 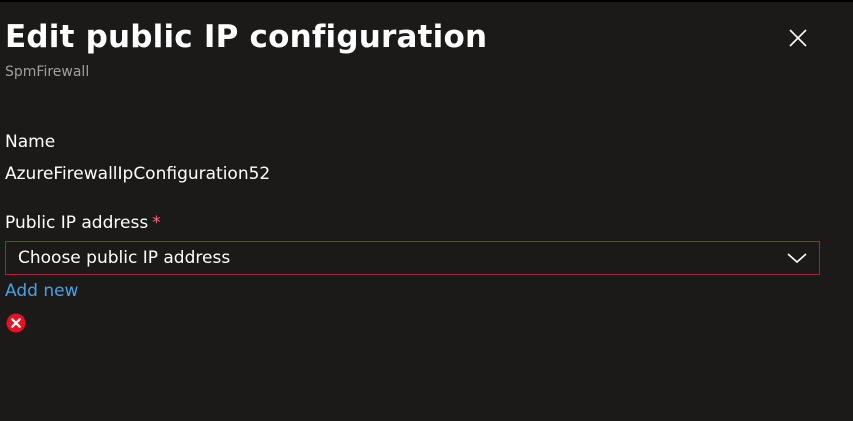 I want to click on top-border, so click(x=426, y=1).